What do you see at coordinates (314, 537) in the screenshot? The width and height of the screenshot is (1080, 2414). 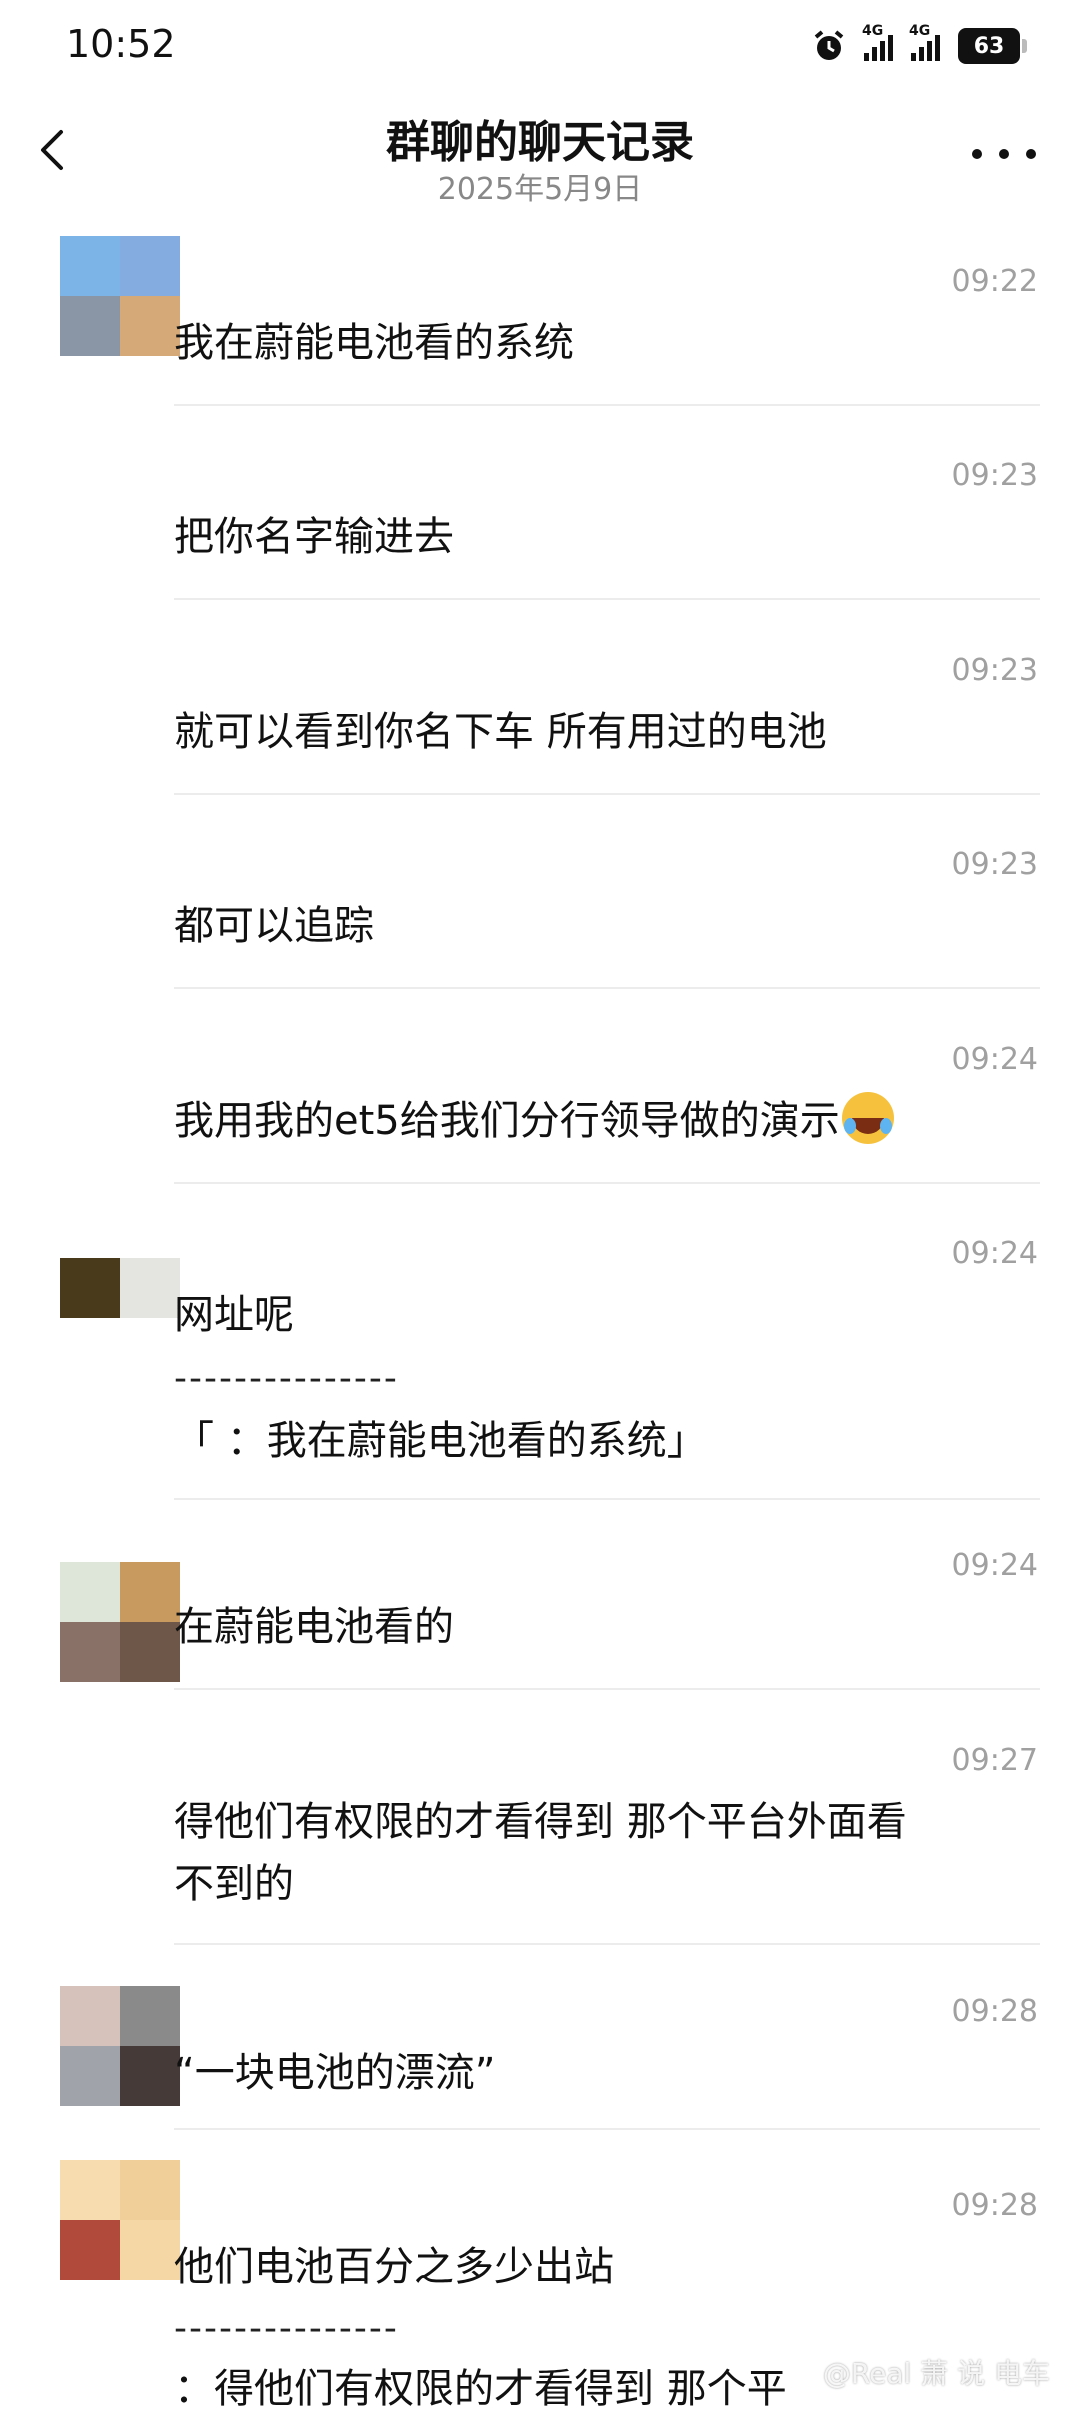 I see `message-text: 把你名字输进去` at bounding box center [314, 537].